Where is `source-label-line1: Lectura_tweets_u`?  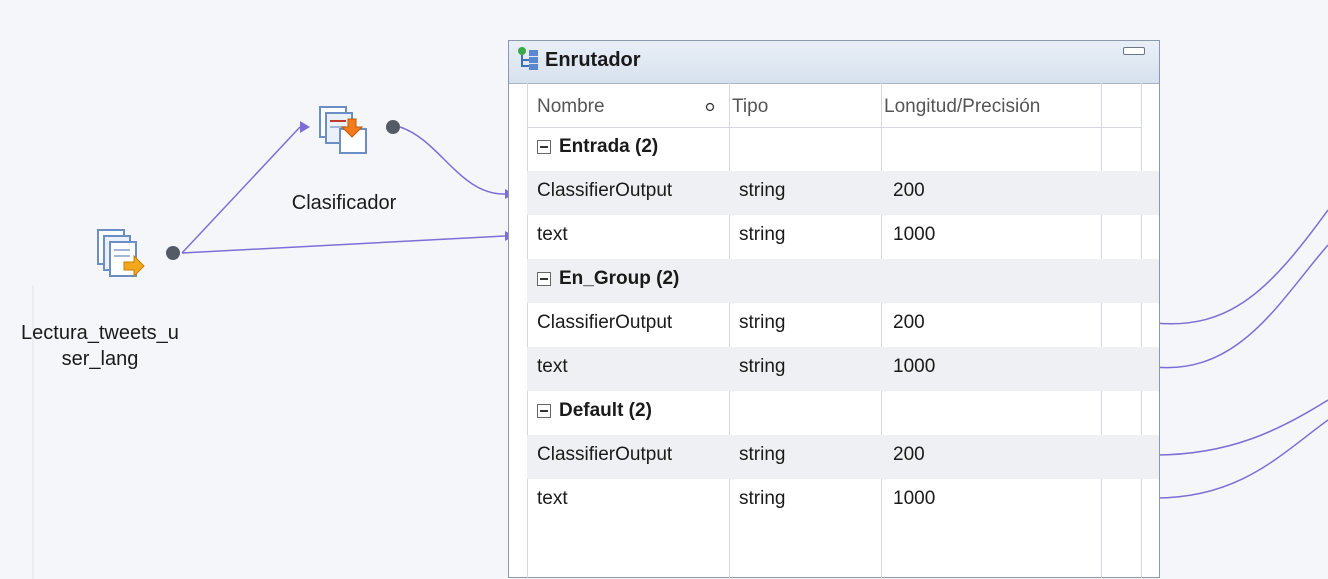 source-label-line1: Lectura_tweets_u is located at coordinates (100, 333).